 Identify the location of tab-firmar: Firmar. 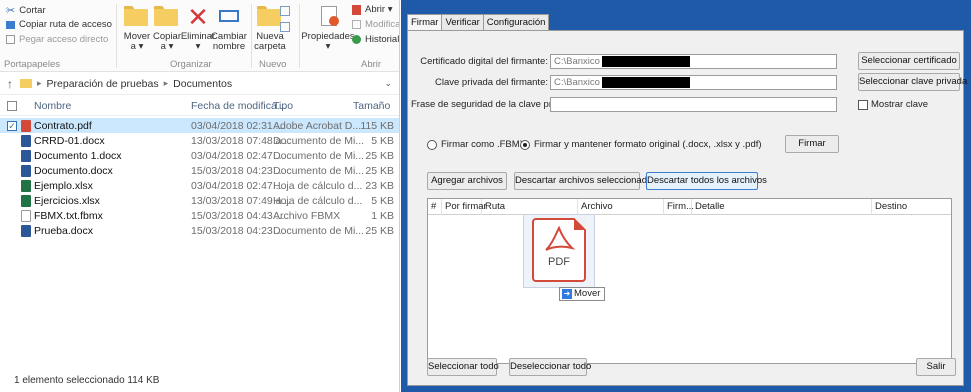
(425, 22).